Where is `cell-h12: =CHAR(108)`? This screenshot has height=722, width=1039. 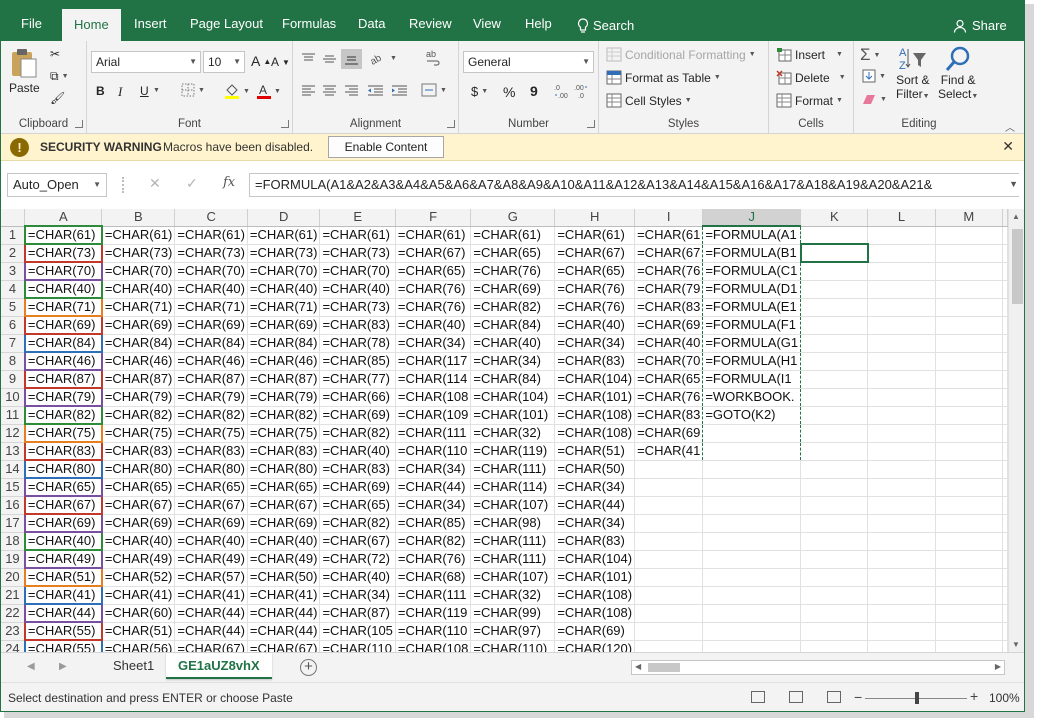 cell-h12: =CHAR(108) is located at coordinates (595, 433).